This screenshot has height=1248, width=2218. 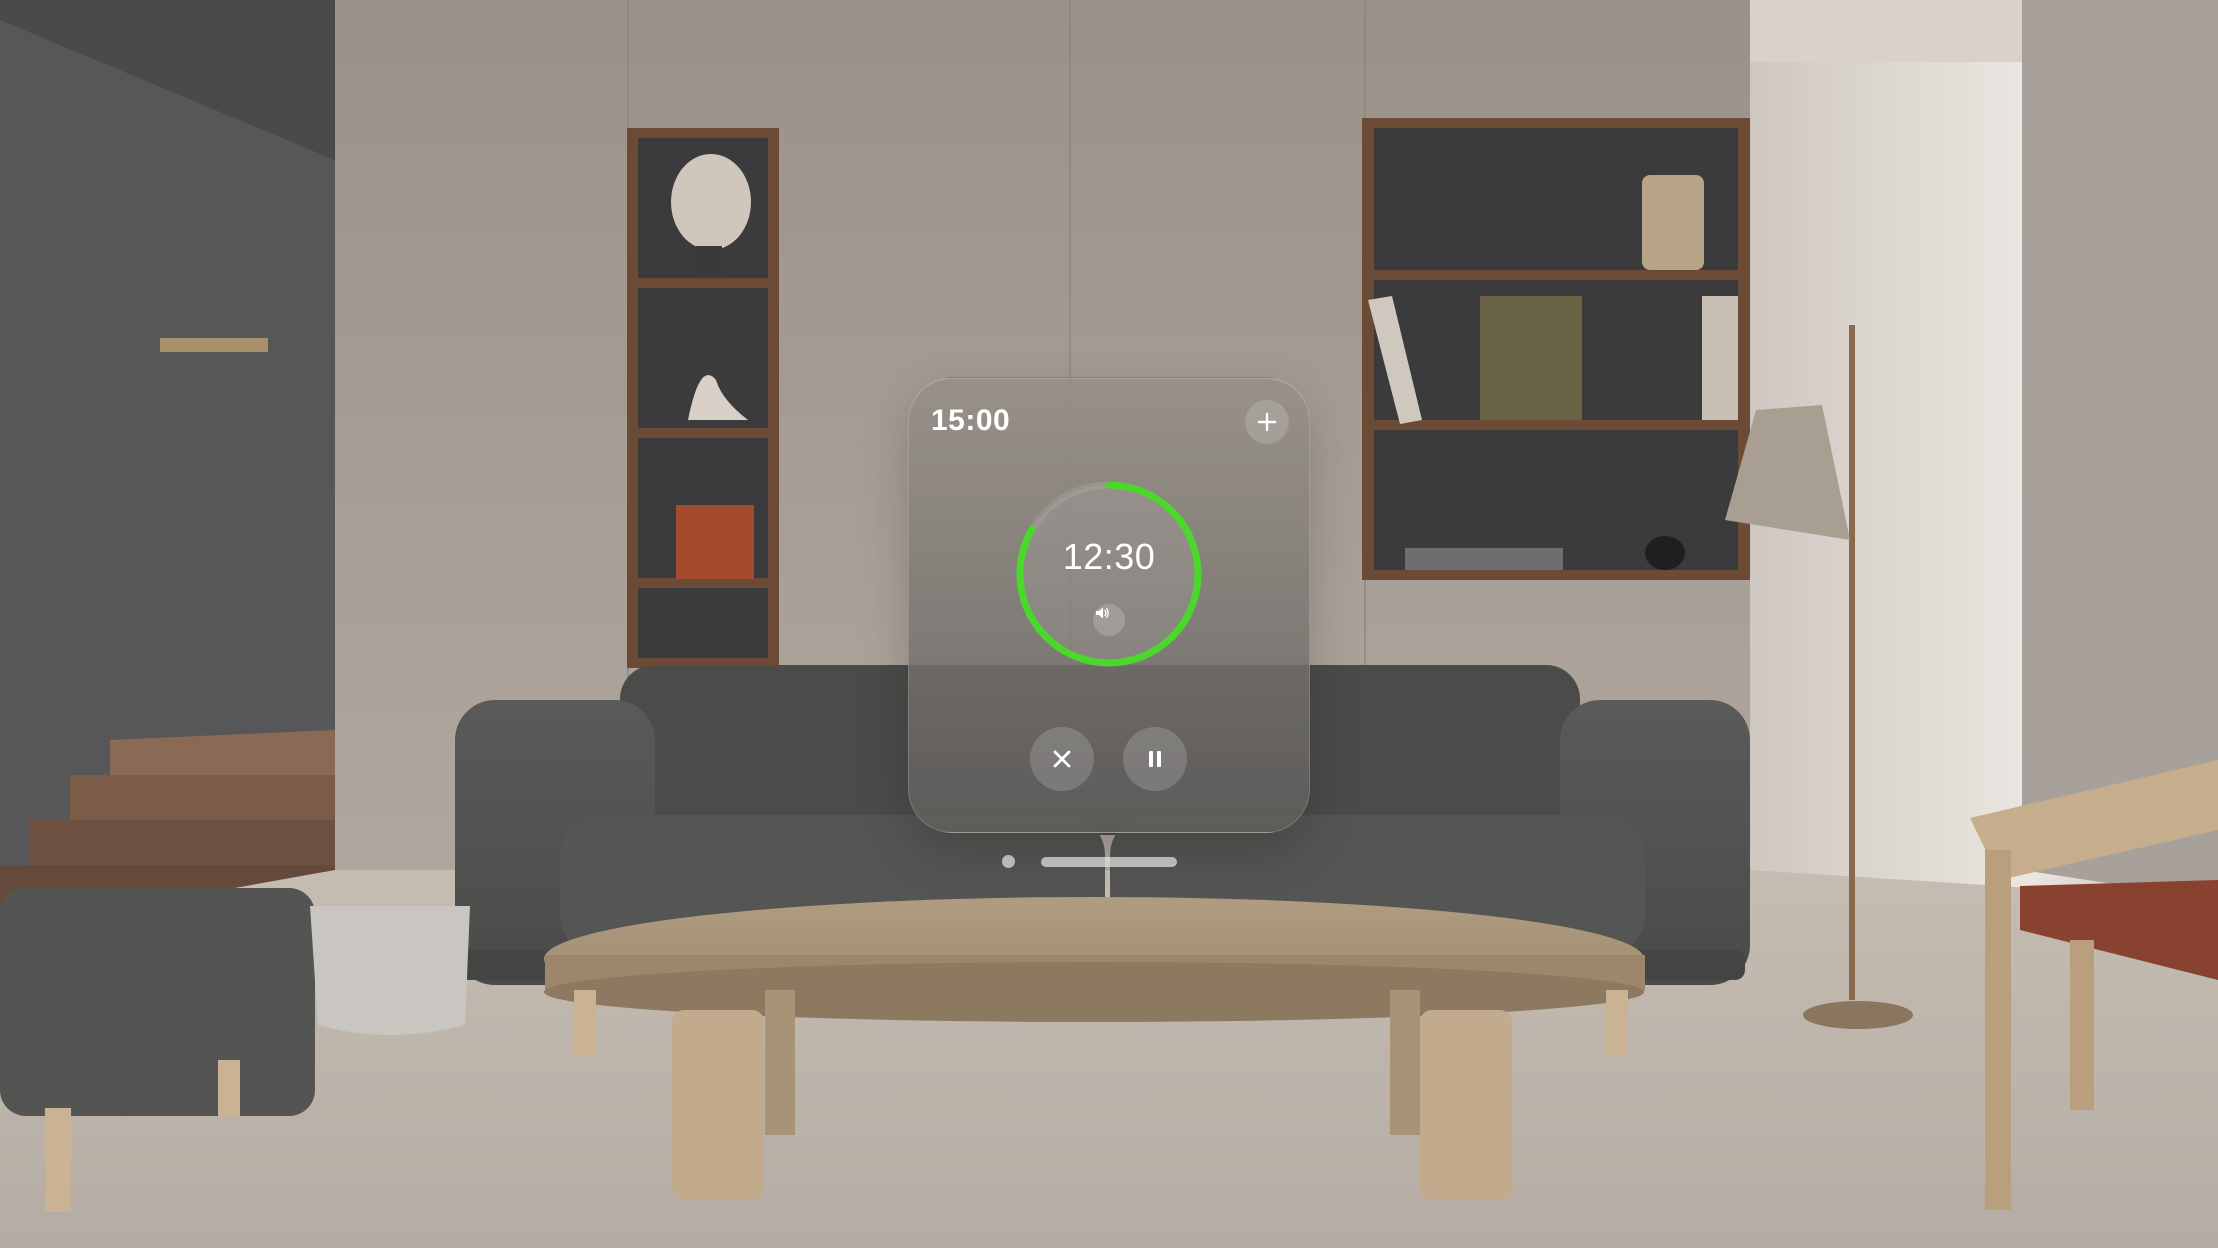 I want to click on sound-button, so click(x=1109, y=620).